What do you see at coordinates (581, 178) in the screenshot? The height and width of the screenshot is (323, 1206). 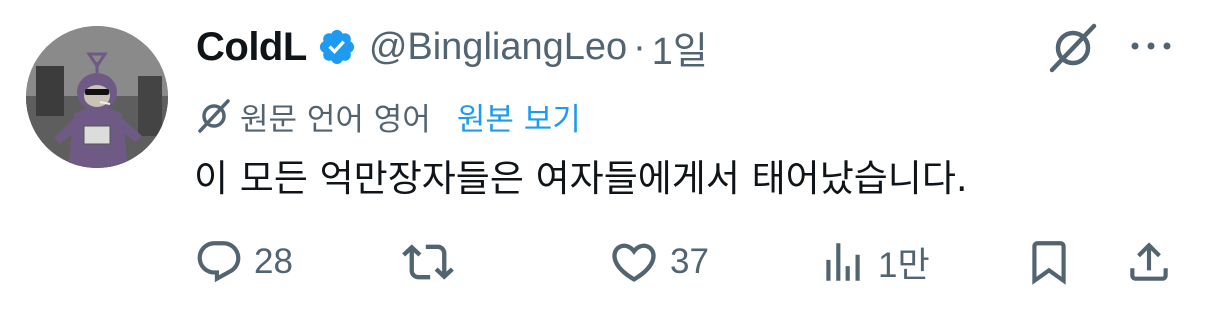 I see `tweet-text: 이 모든 억만장자들은 여자들에게서 태어났습니다.` at bounding box center [581, 178].